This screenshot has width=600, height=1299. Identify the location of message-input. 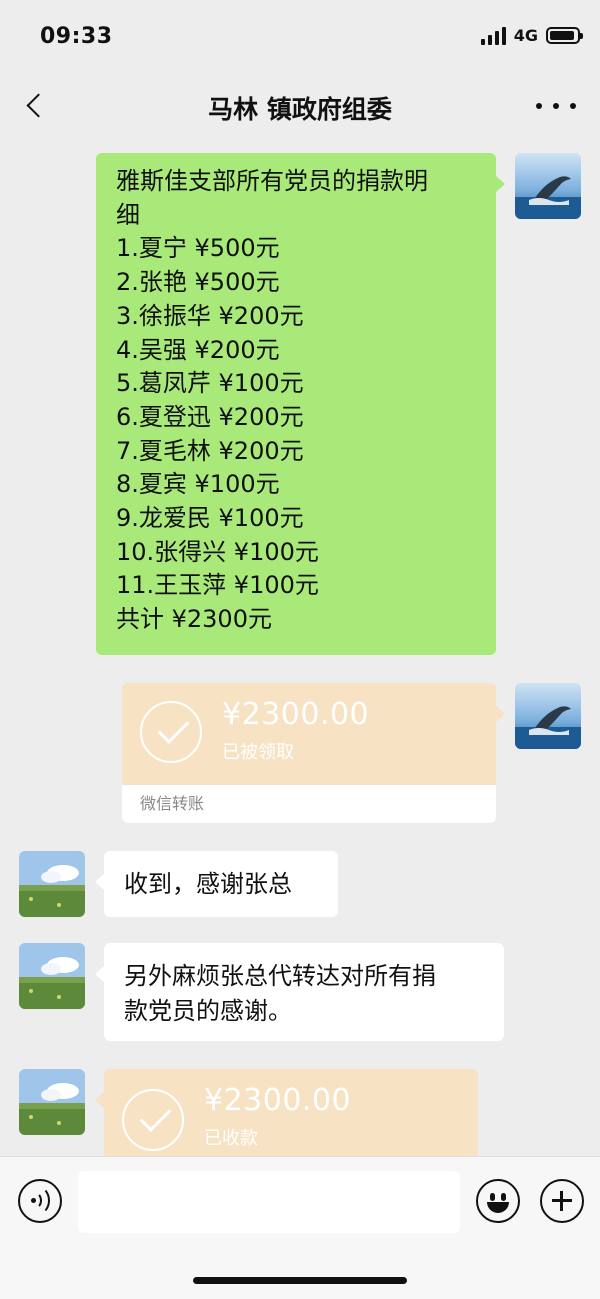
(269, 1202).